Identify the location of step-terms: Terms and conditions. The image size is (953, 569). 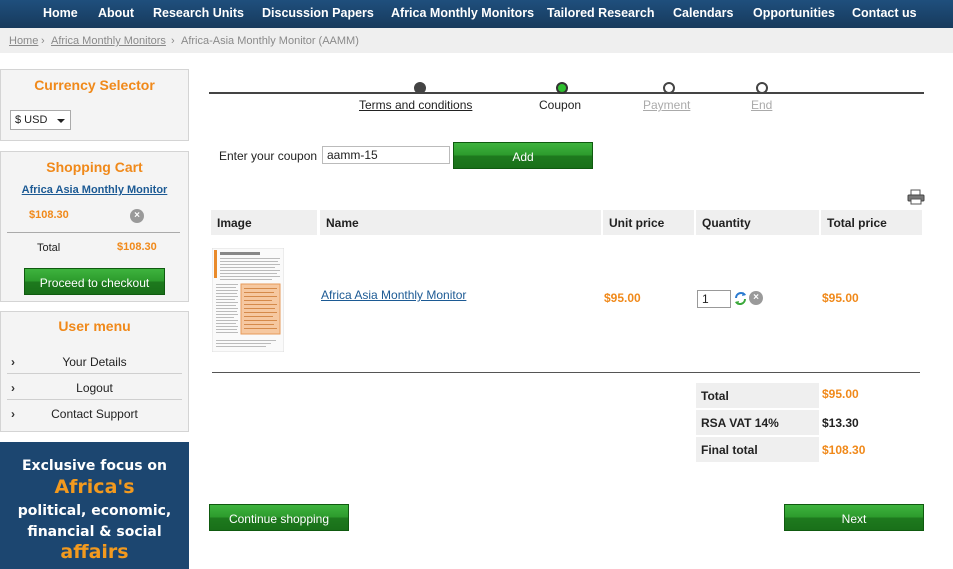
(415, 105).